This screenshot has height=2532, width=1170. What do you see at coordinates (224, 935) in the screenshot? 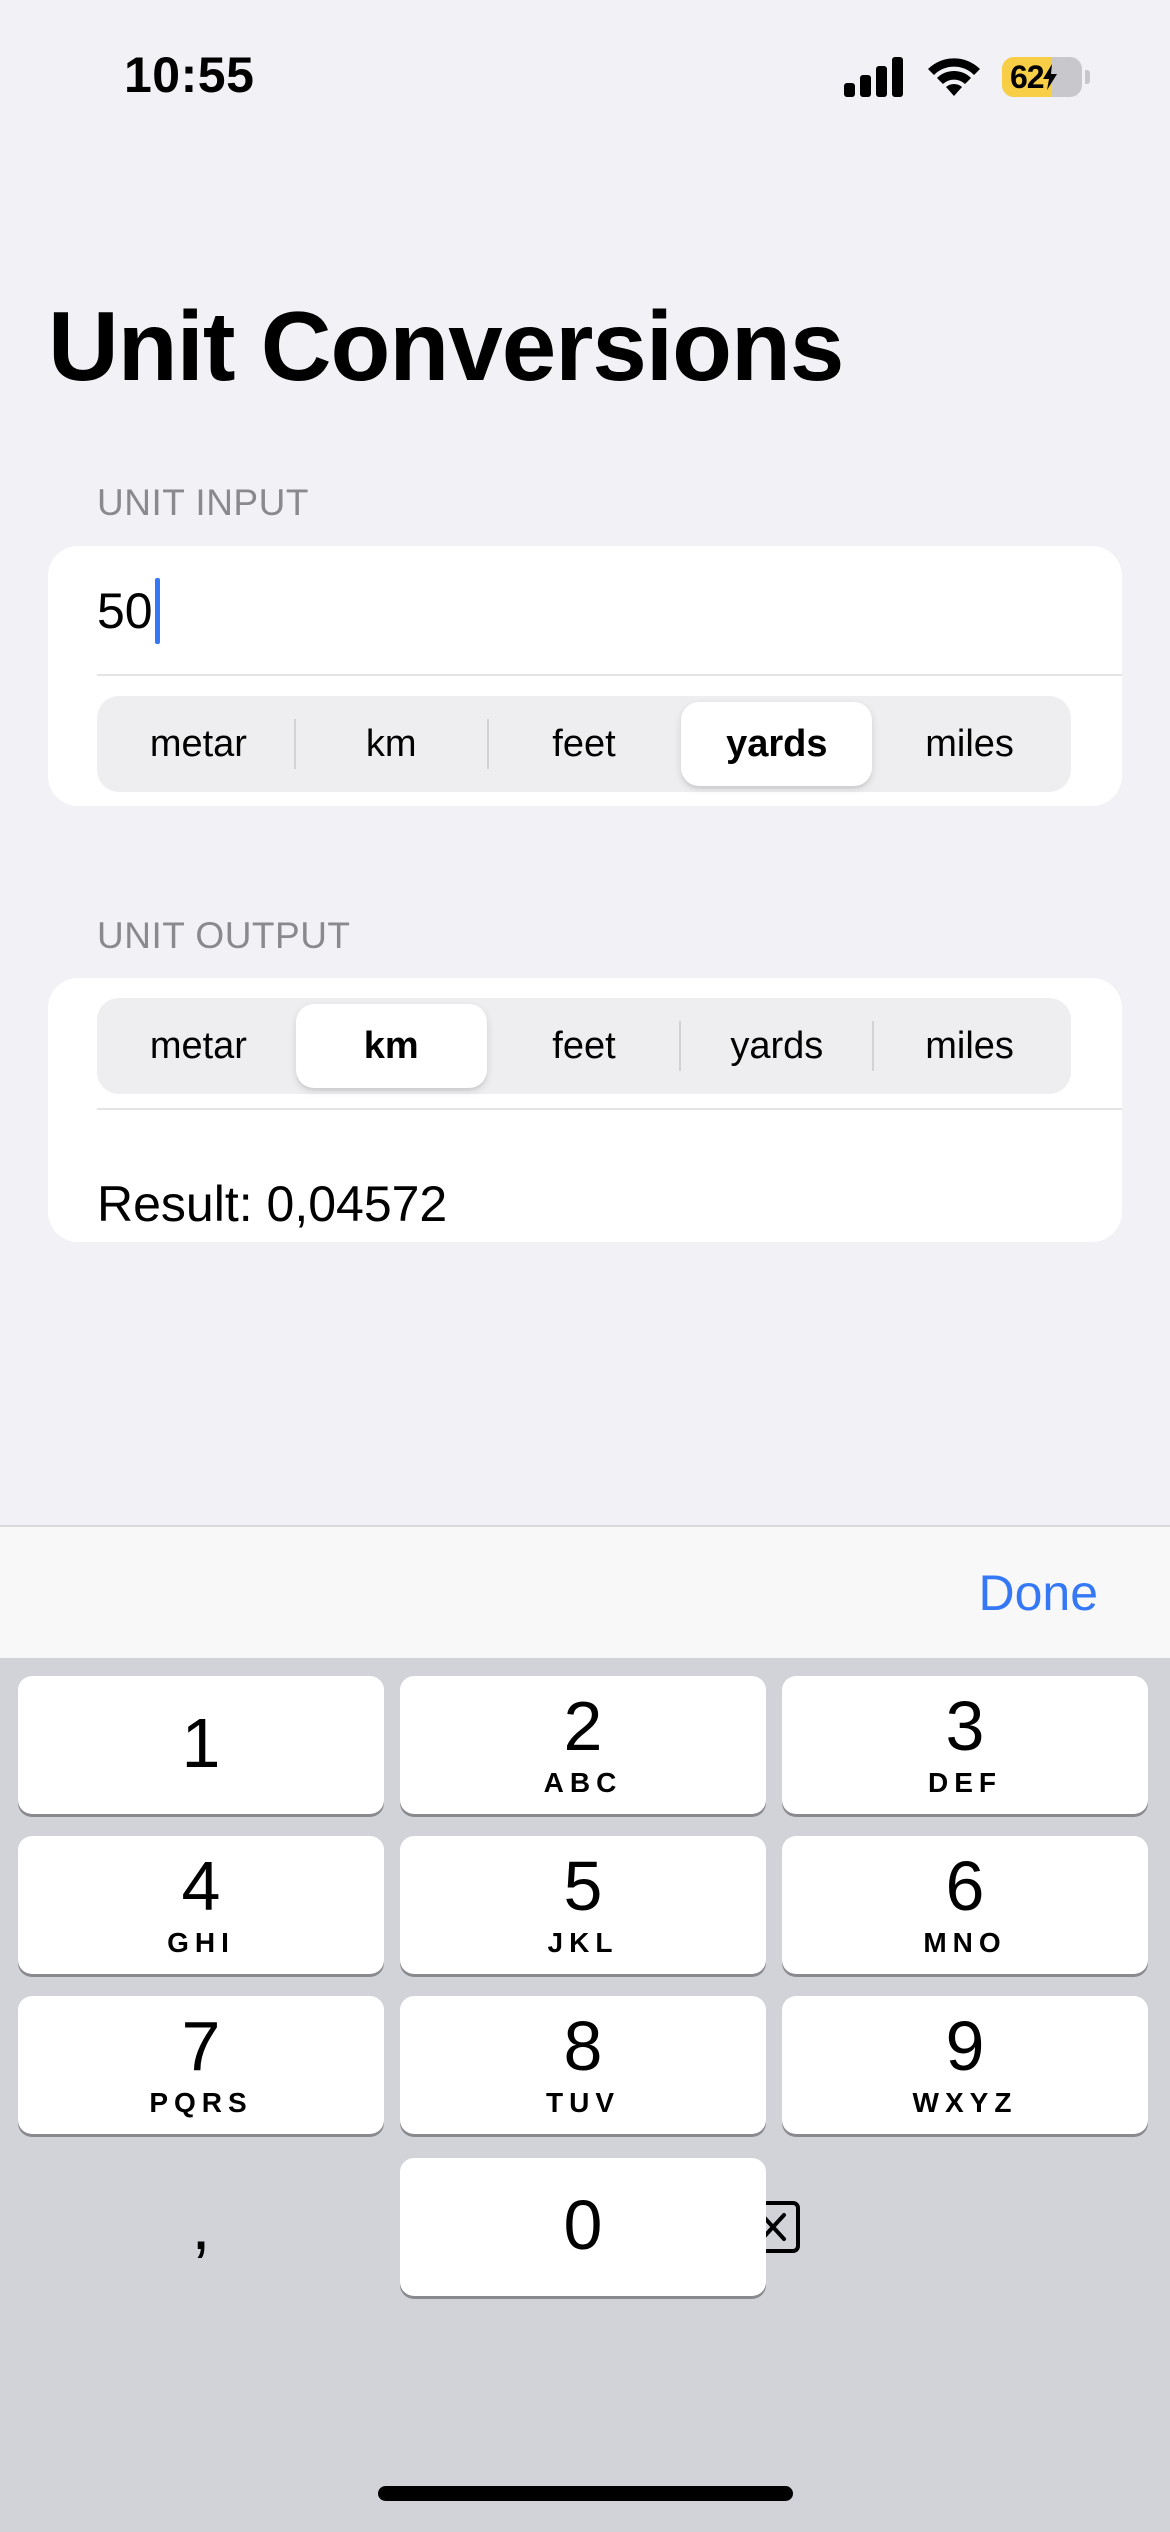
I see `unit-output-header: UNIT OUTPUT` at bounding box center [224, 935].